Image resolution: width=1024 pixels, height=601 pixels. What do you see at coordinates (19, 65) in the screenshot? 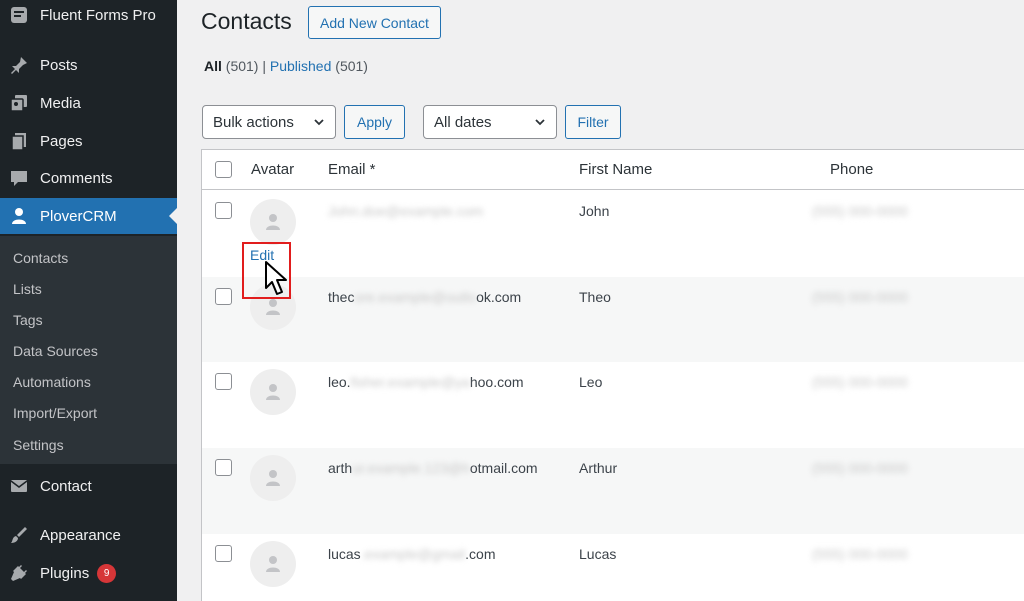
I see `pin-icon` at bounding box center [19, 65].